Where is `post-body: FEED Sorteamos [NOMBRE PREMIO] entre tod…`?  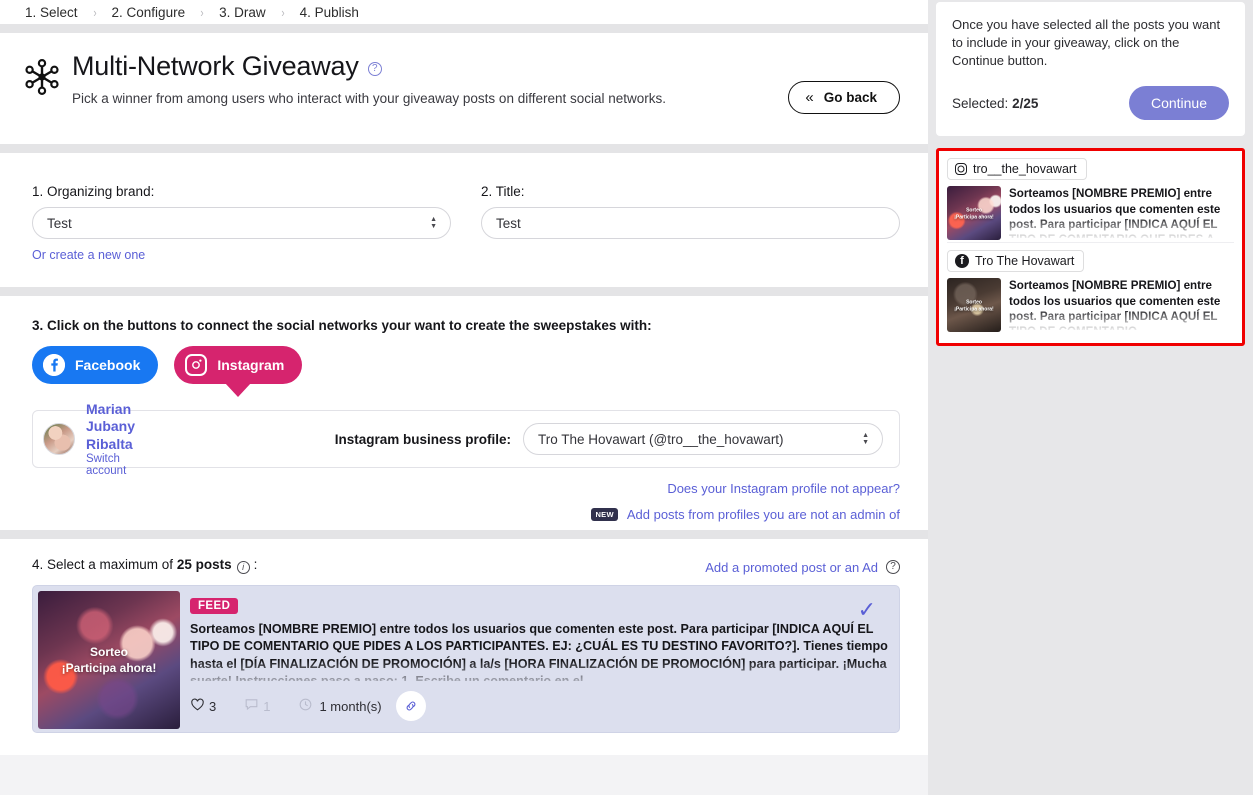 post-body: FEED Sorteamos [NOMBRE PREMIO] entre tod… is located at coordinates (537, 659).